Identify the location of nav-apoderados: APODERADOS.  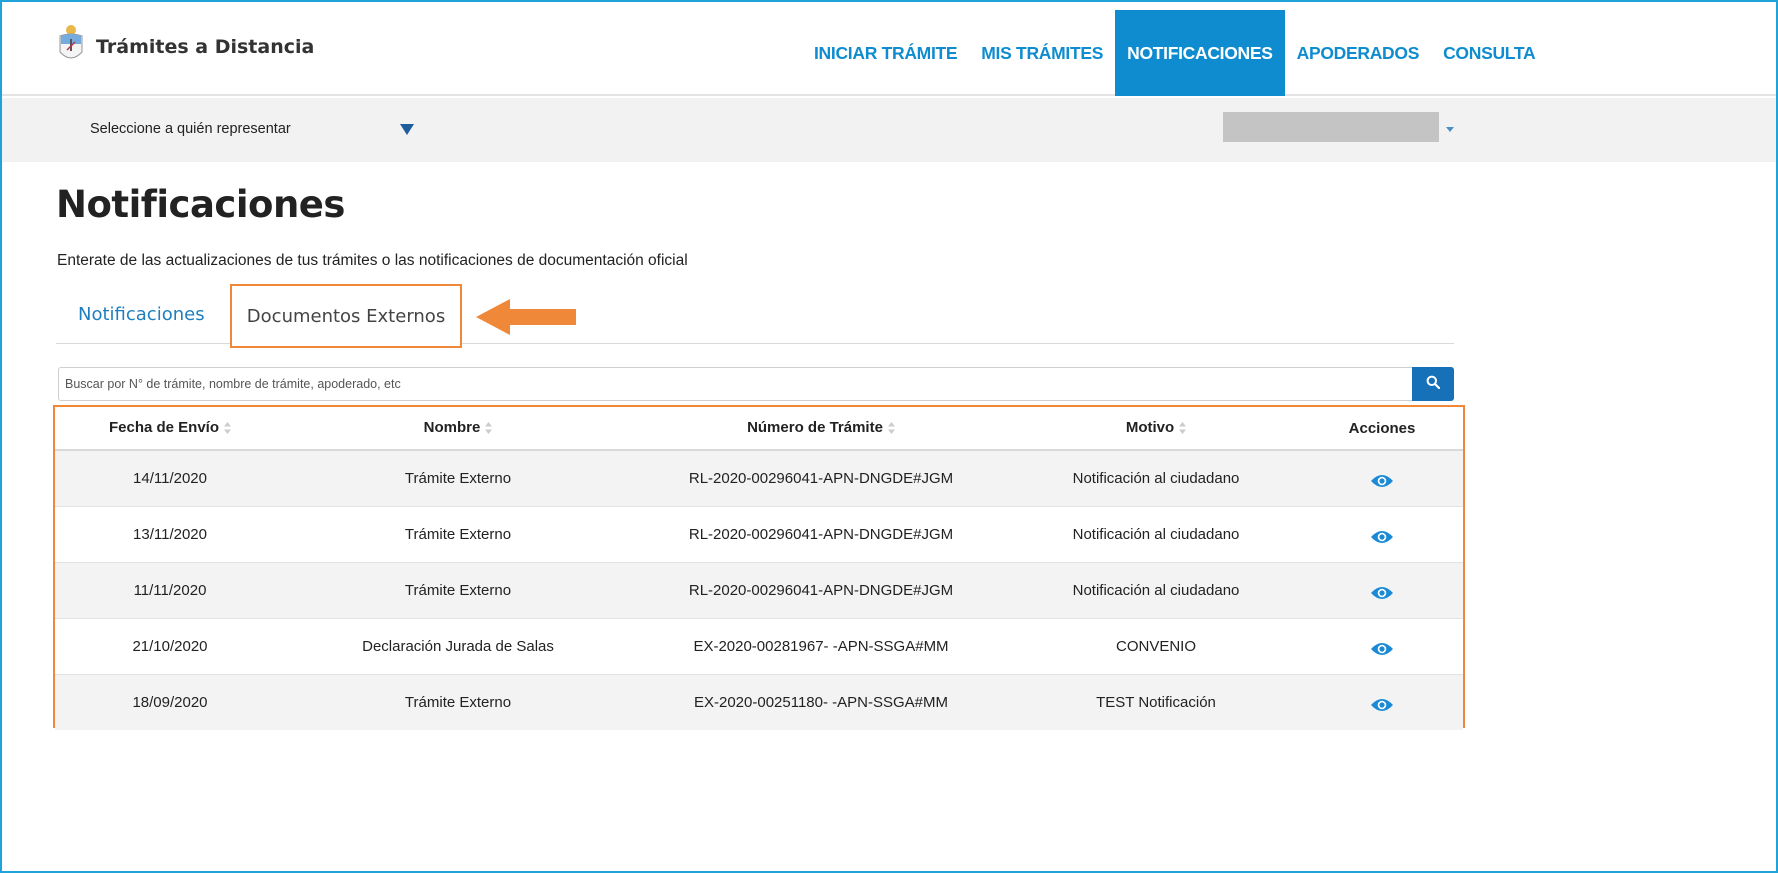
(1358, 53).